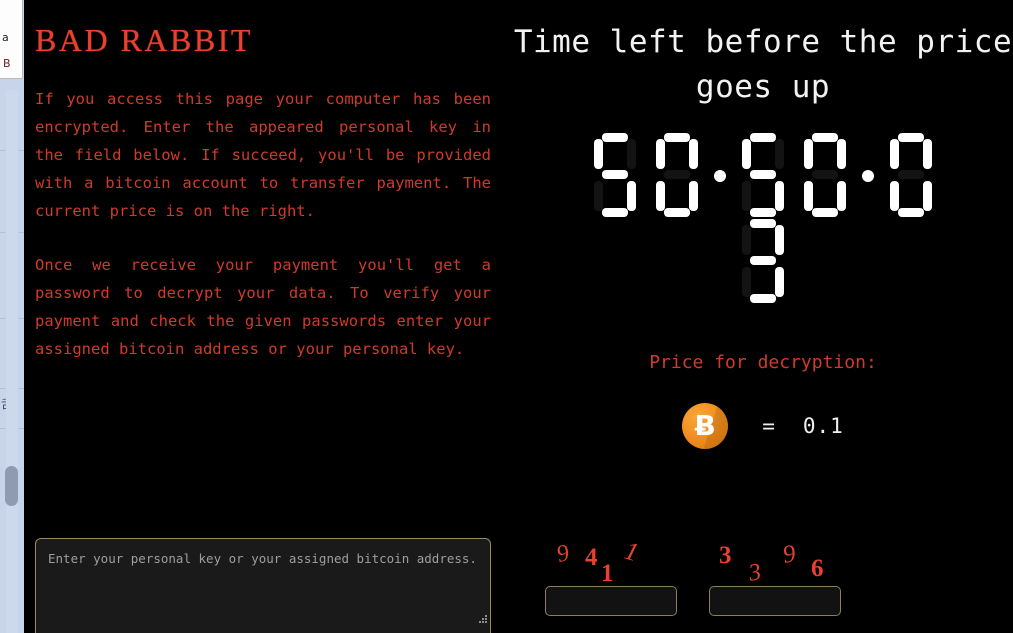  What do you see at coordinates (5, 37) in the screenshot?
I see `background-glyph-a: a` at bounding box center [5, 37].